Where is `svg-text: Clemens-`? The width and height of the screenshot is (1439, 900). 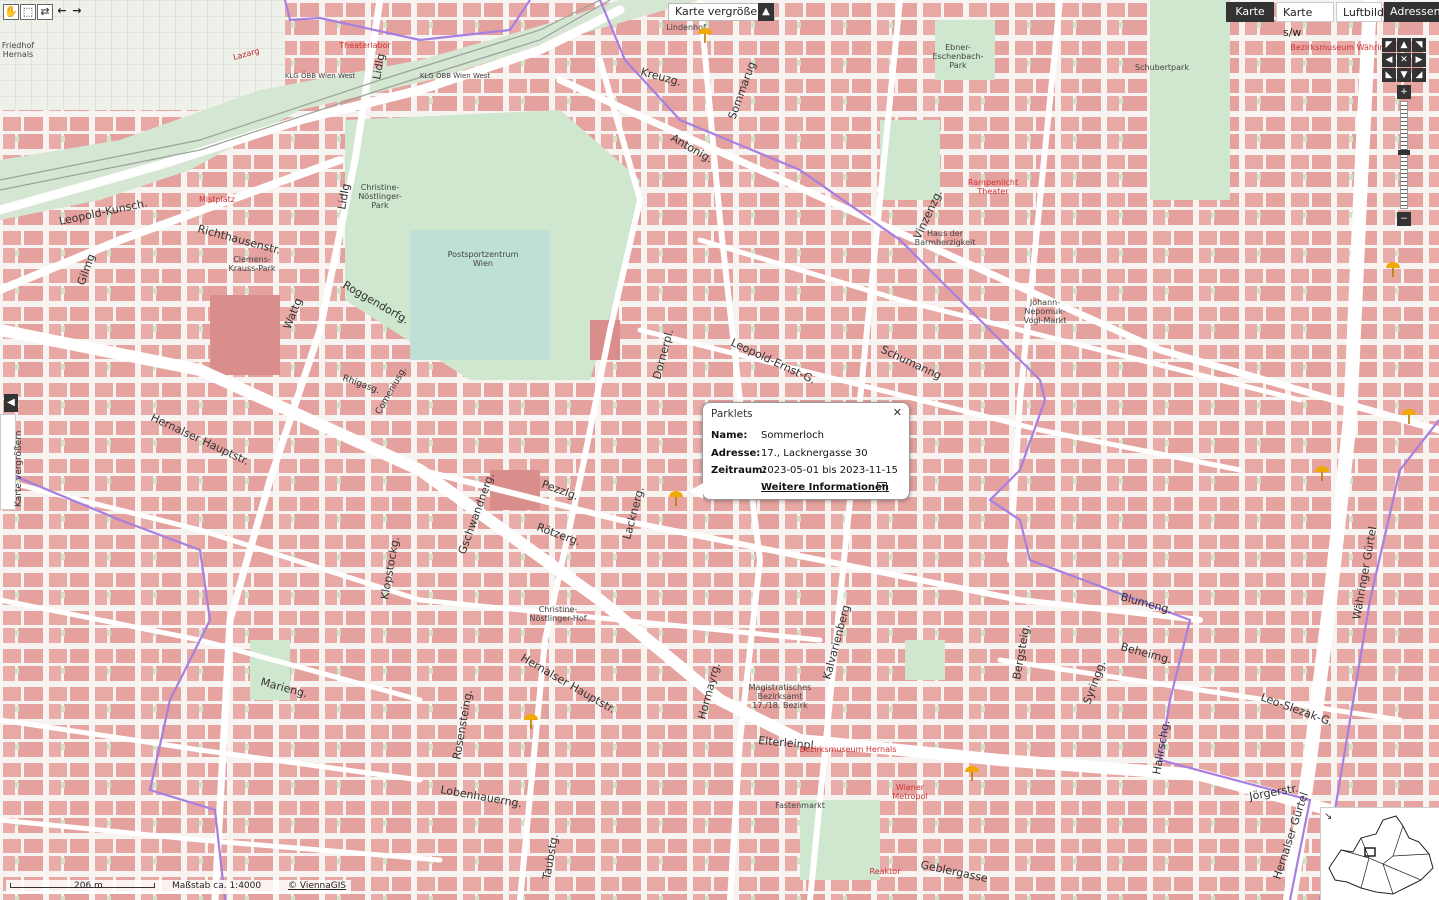 svg-text: Clemens- is located at coordinates (252, 259).